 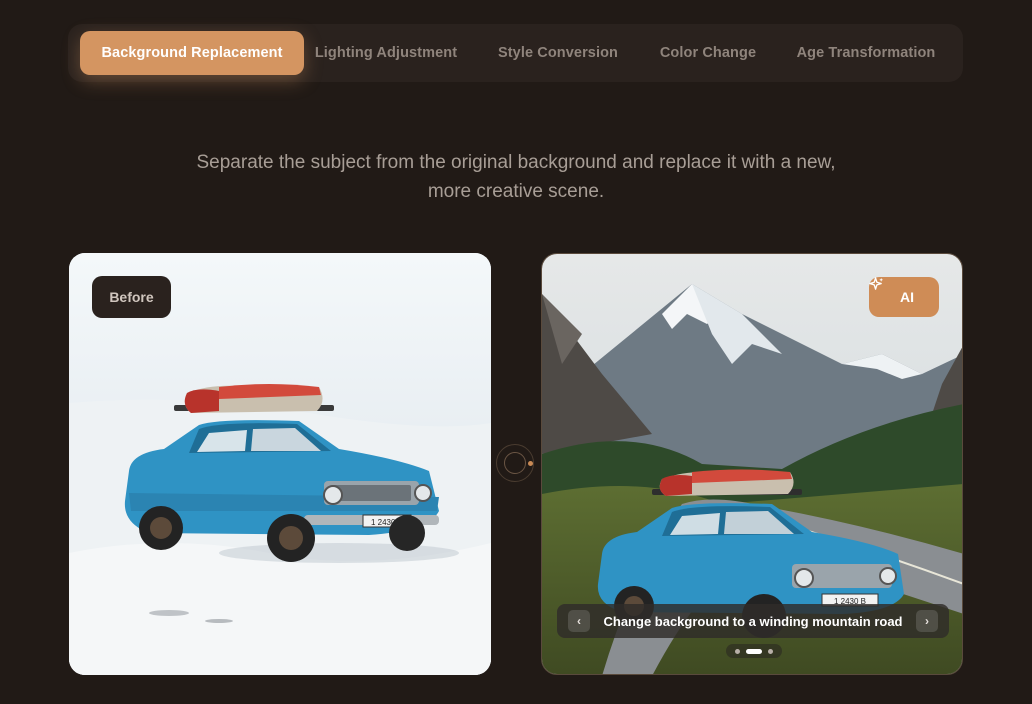 What do you see at coordinates (516, 191) in the screenshot?
I see `description-line-2: more creative scene.` at bounding box center [516, 191].